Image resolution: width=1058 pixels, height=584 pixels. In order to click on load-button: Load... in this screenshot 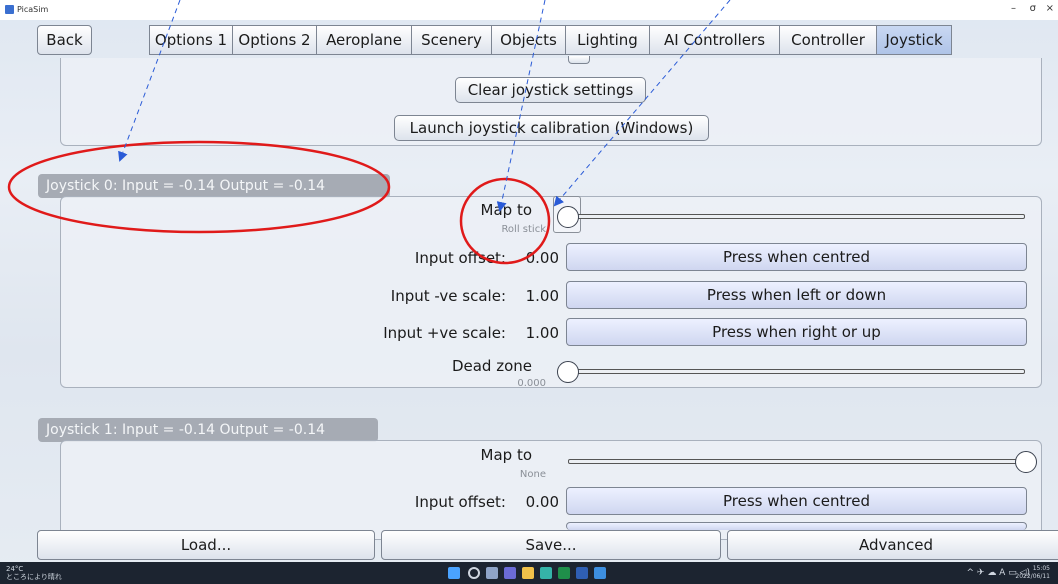, I will do `click(206, 545)`.